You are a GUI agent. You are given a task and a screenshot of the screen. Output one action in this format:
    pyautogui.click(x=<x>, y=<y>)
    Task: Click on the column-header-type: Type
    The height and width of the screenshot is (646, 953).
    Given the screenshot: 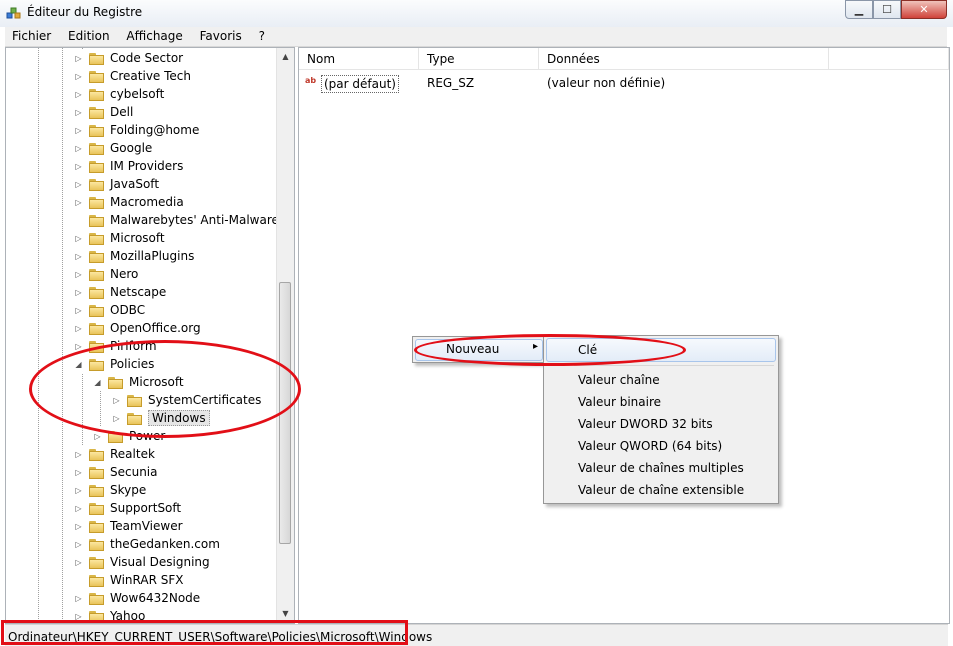 What is the action you would take?
    pyautogui.click(x=479, y=59)
    